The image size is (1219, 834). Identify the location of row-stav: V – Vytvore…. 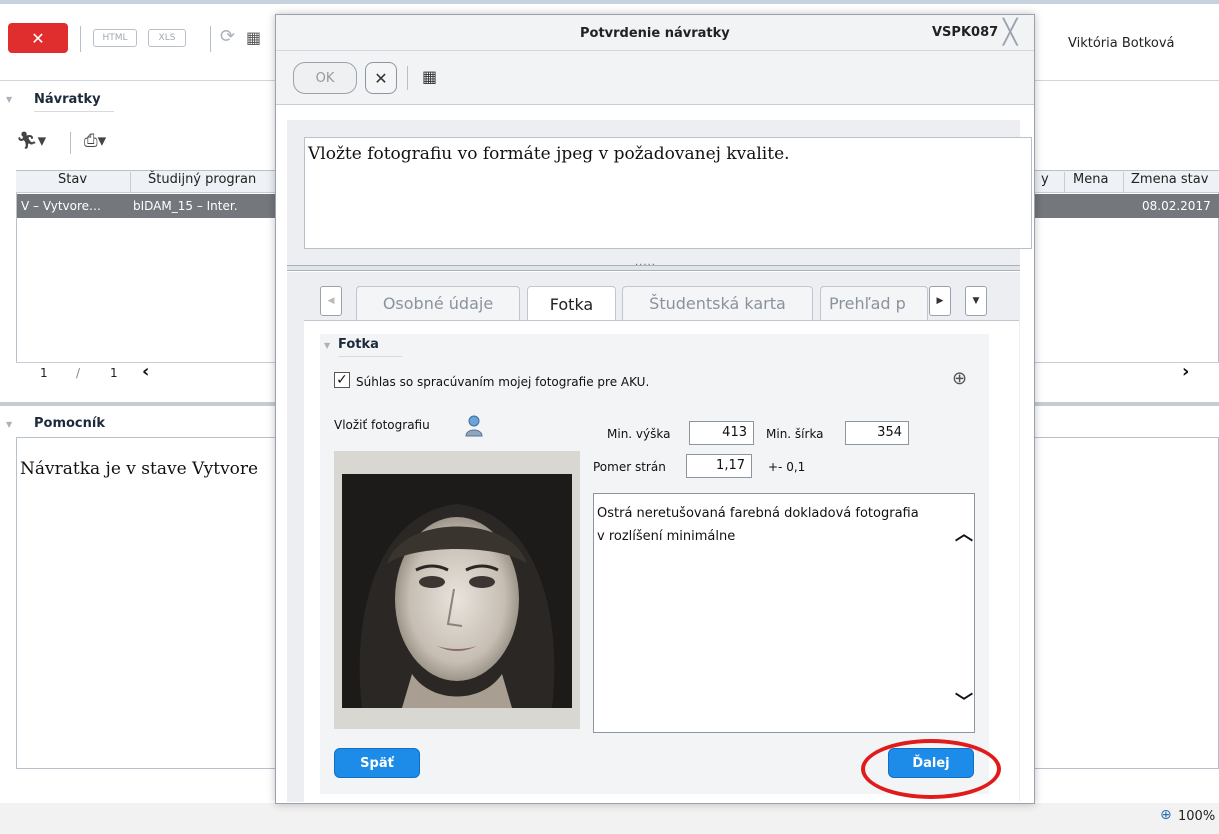
(61, 206).